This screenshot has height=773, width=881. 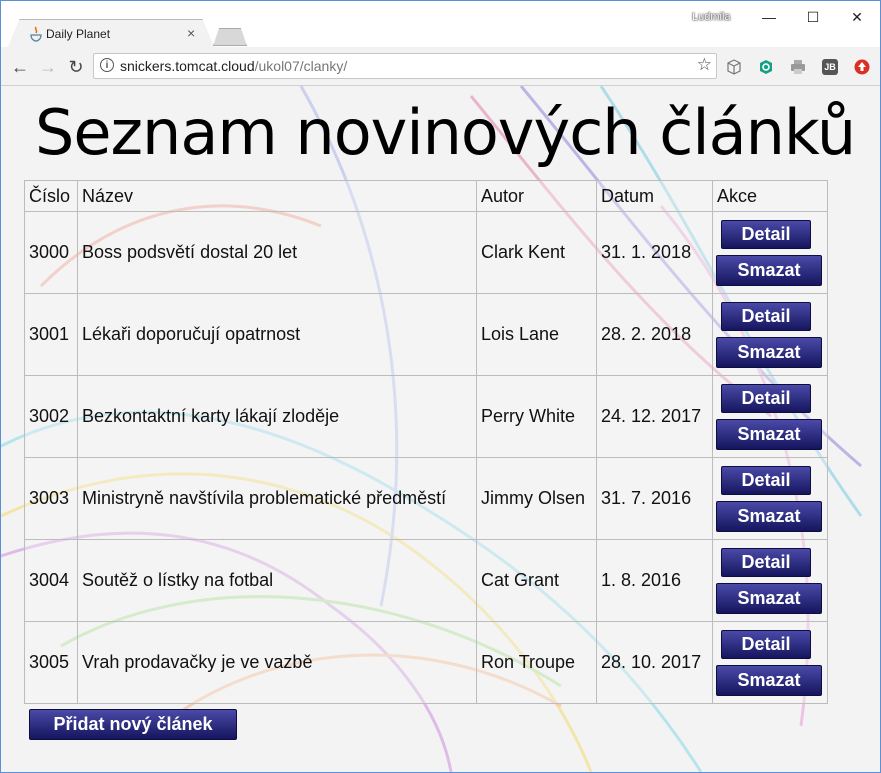 What do you see at coordinates (51, 580) in the screenshot?
I see `article-number: 3004` at bounding box center [51, 580].